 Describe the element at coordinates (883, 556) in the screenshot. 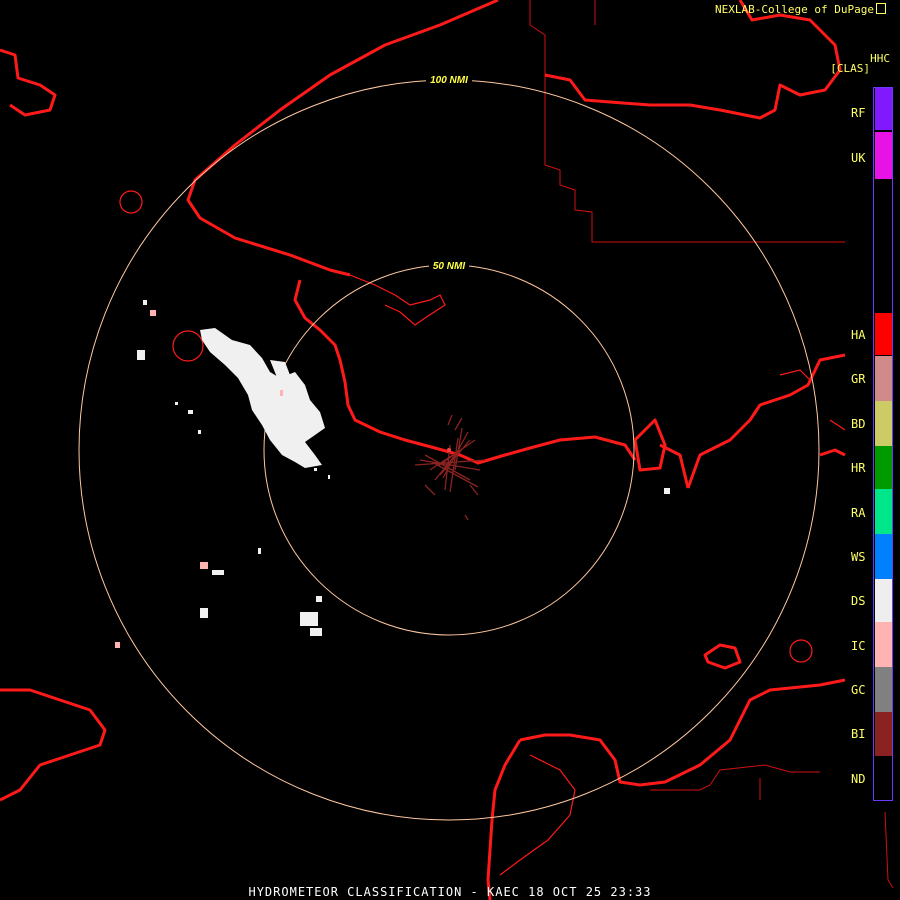

I see `legend-swatch-ws` at that location.